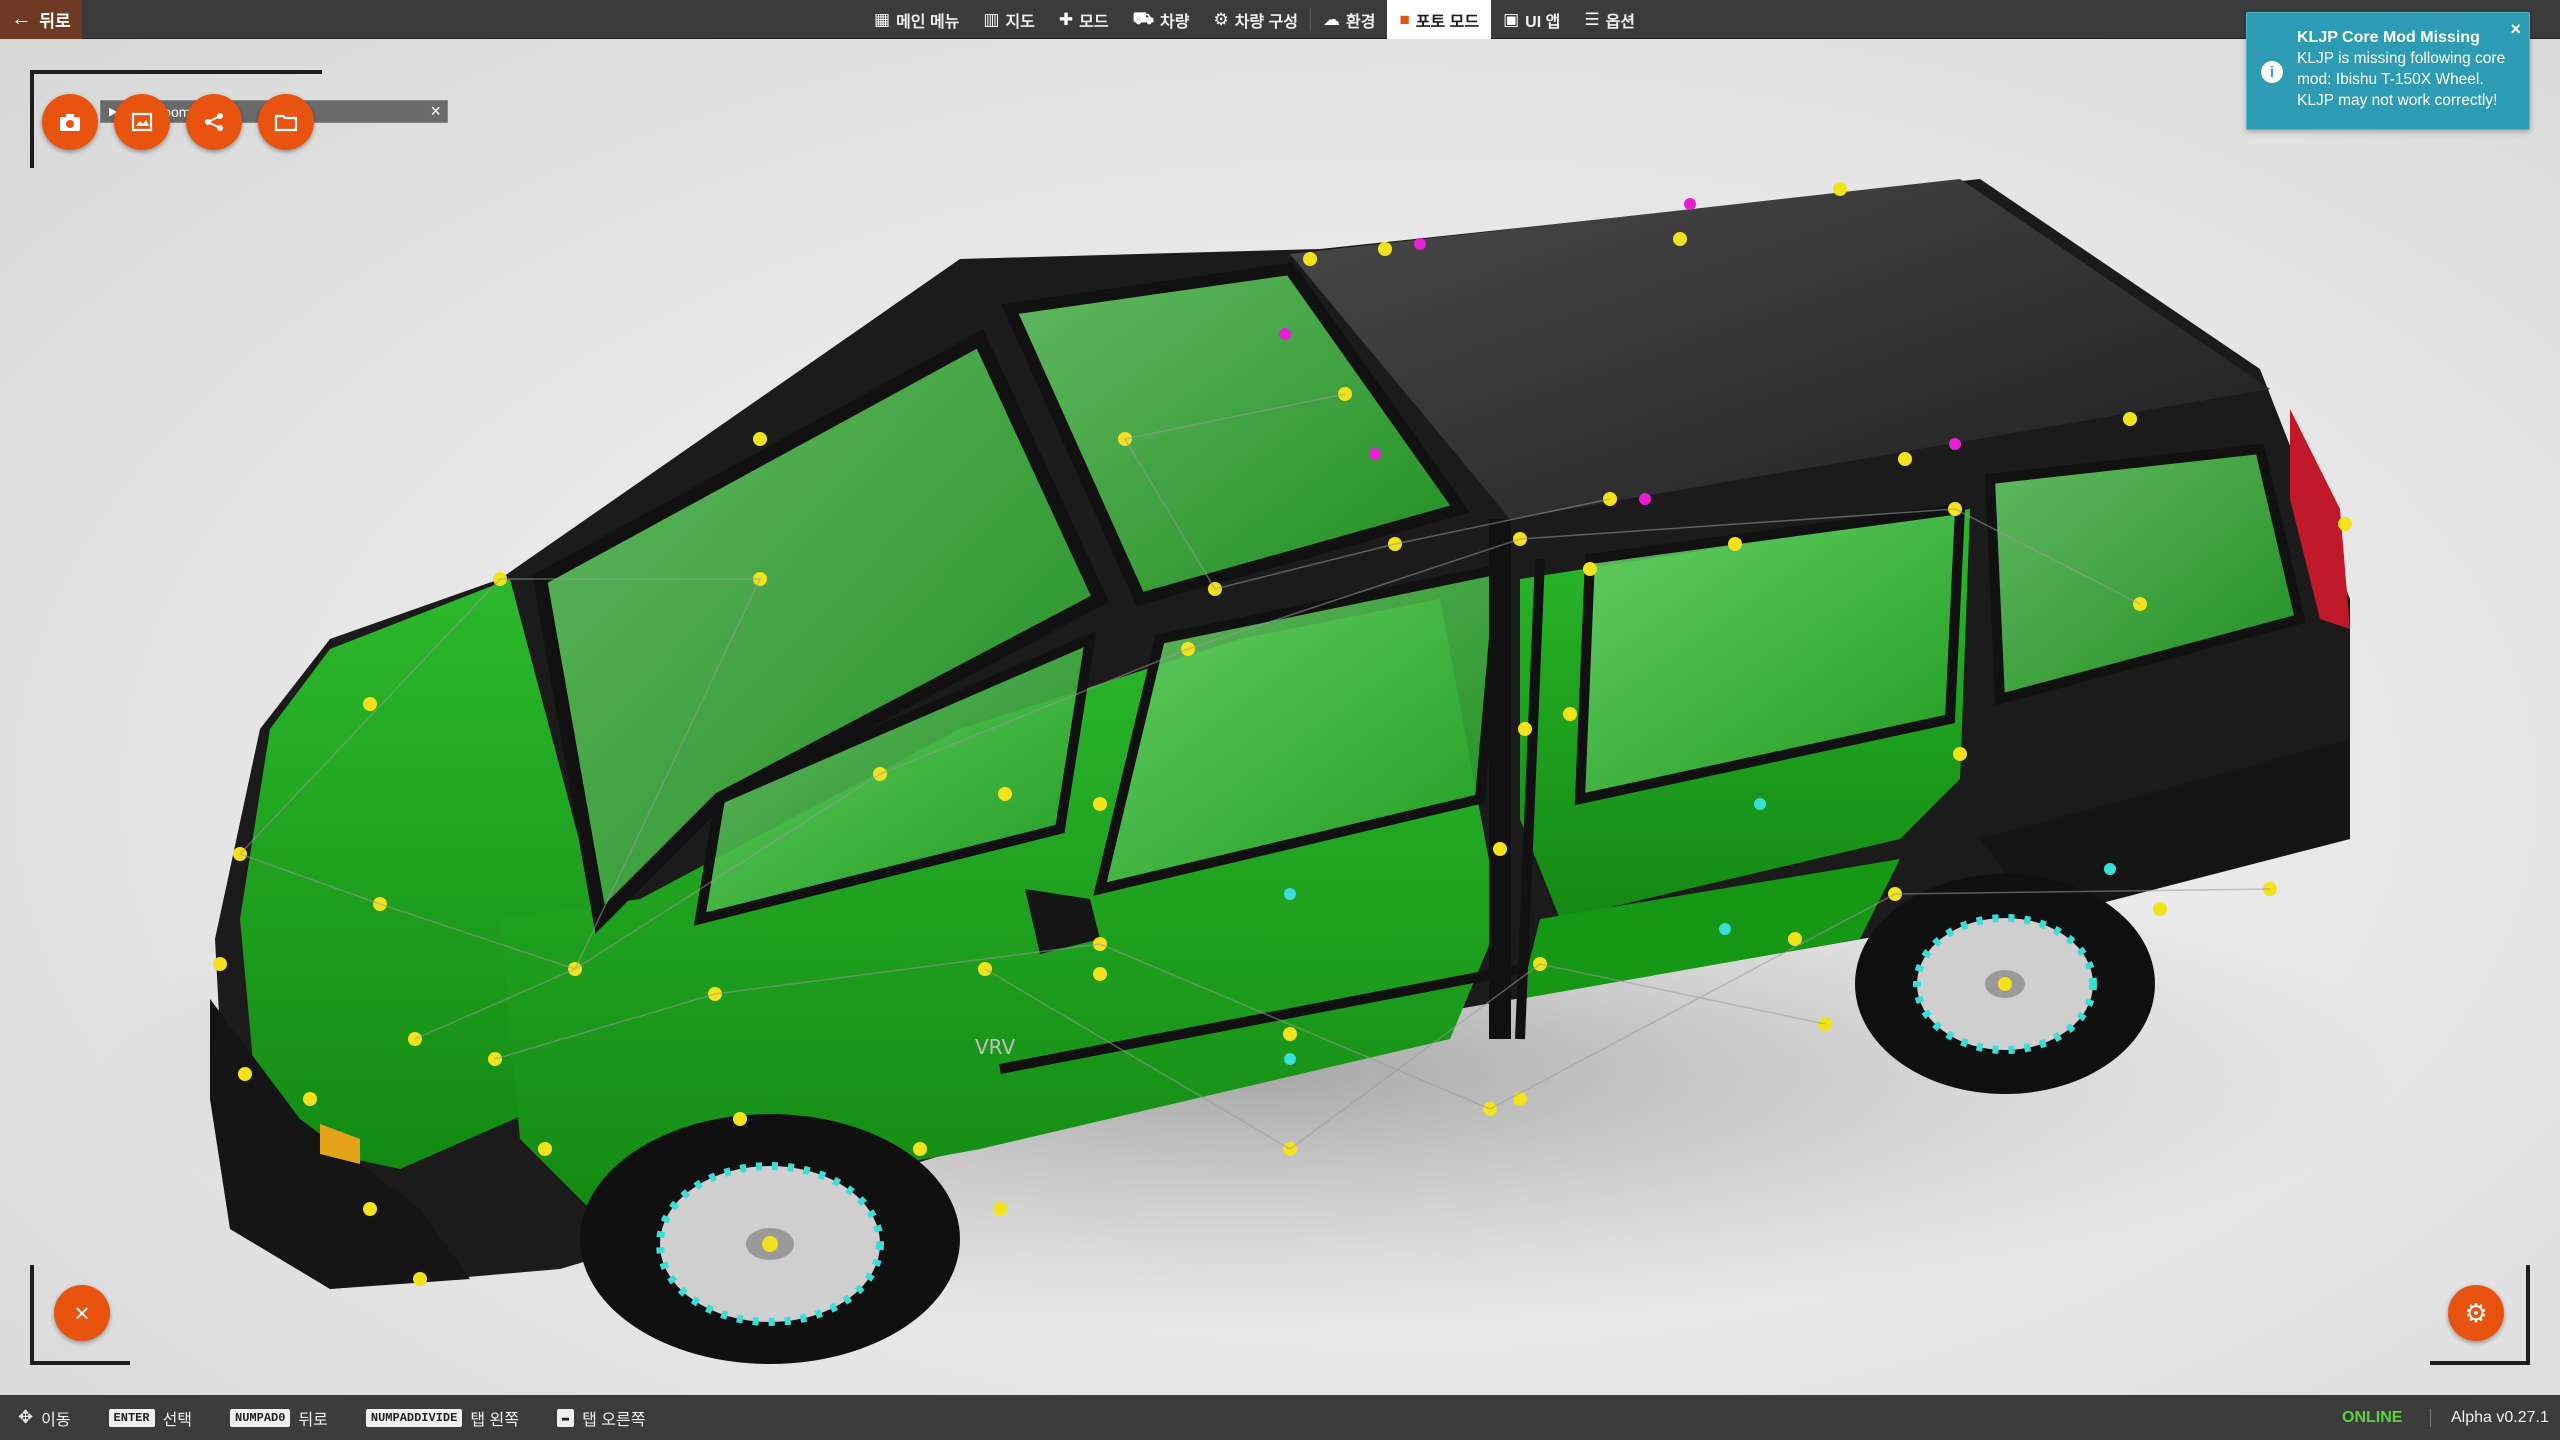 The height and width of the screenshot is (1440, 2560). I want to click on arrow-left-icon: ←, so click(21, 19).